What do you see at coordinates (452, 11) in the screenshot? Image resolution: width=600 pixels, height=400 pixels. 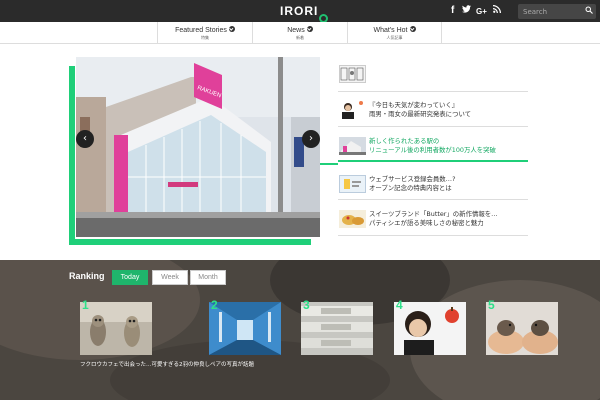 I see `facebook-icon: f` at bounding box center [452, 11].